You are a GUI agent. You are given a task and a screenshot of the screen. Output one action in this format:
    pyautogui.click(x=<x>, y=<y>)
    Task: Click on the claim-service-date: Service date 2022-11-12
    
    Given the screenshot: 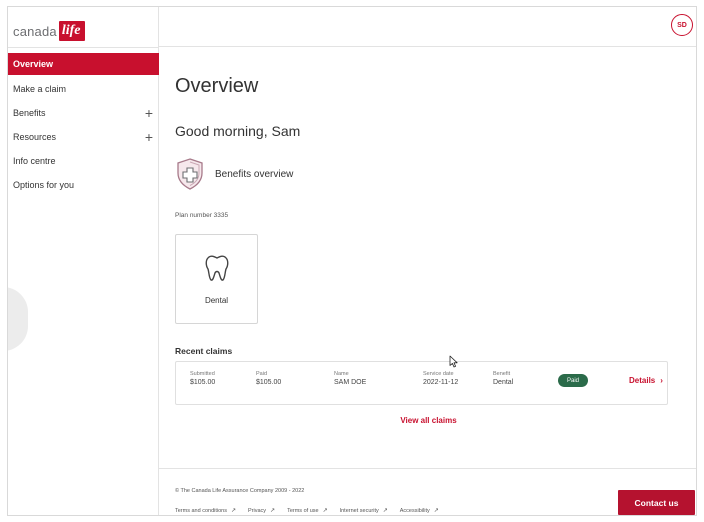 What is the action you would take?
    pyautogui.click(x=440, y=379)
    